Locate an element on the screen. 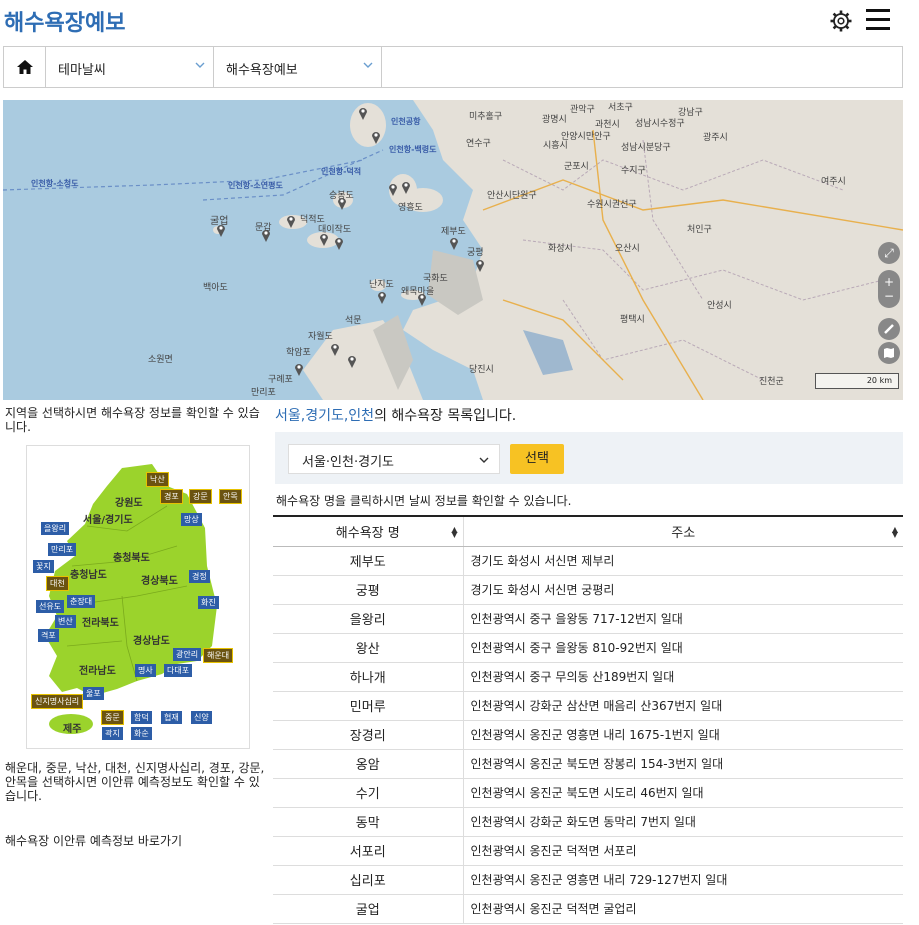  select-button: 선택 is located at coordinates (537, 459).